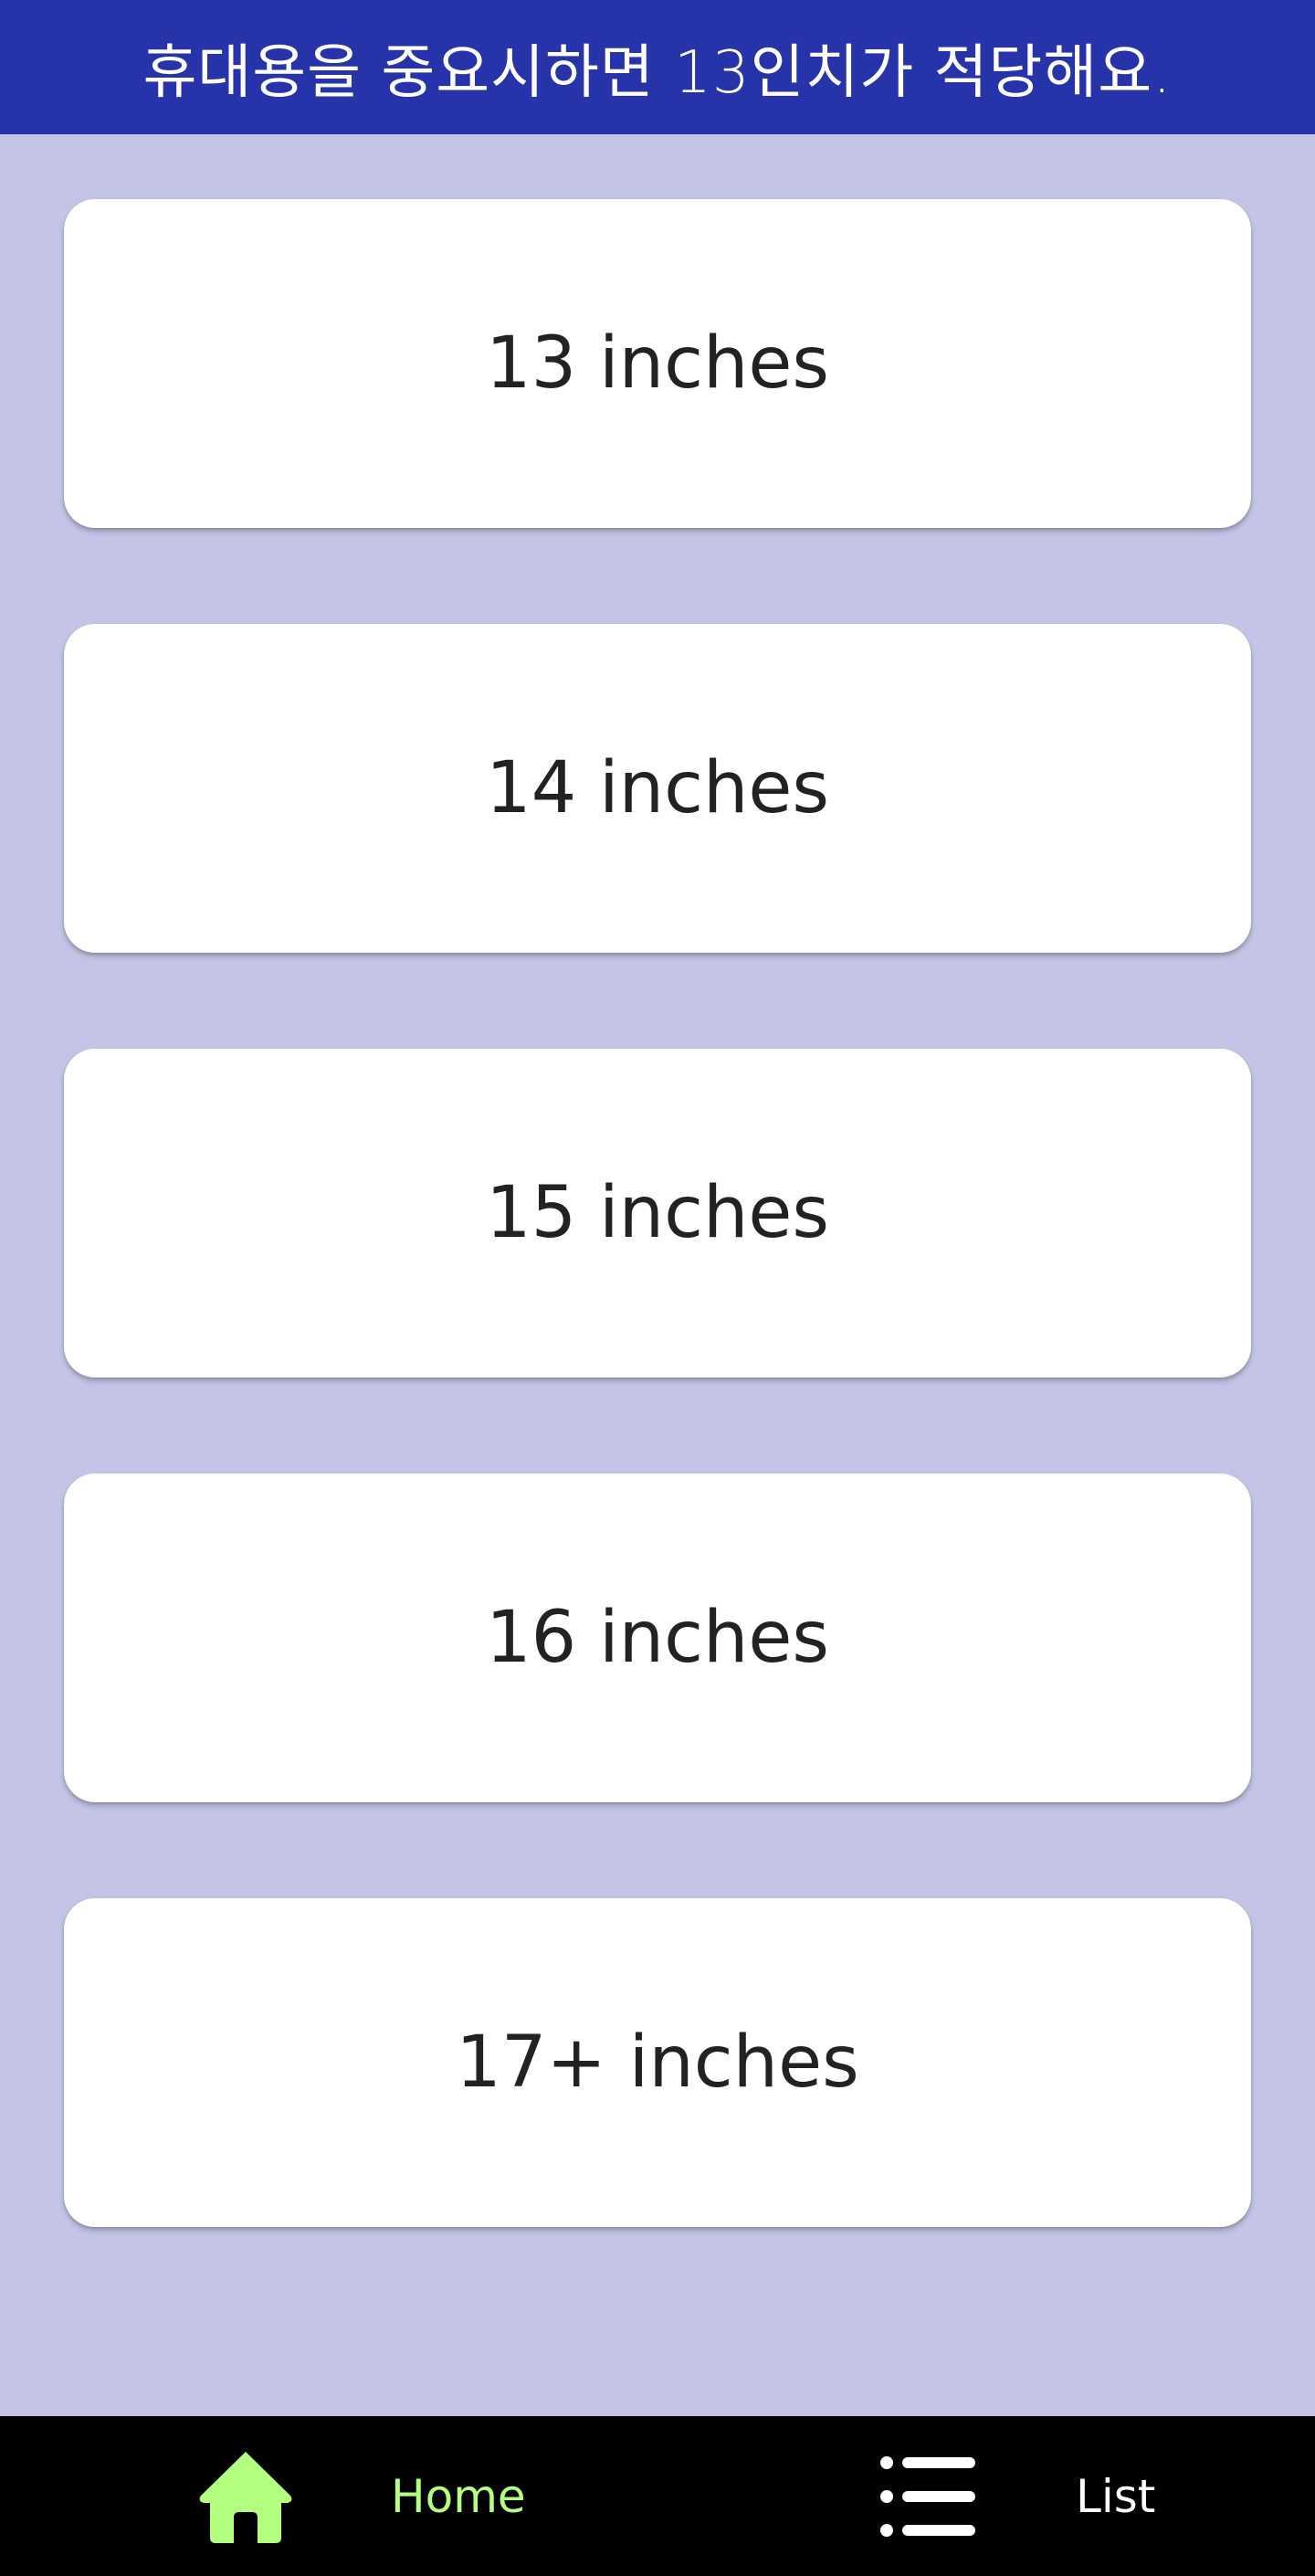 The height and width of the screenshot is (2576, 1315). Describe the element at coordinates (1116, 2496) in the screenshot. I see `nav-list-label: List` at that location.